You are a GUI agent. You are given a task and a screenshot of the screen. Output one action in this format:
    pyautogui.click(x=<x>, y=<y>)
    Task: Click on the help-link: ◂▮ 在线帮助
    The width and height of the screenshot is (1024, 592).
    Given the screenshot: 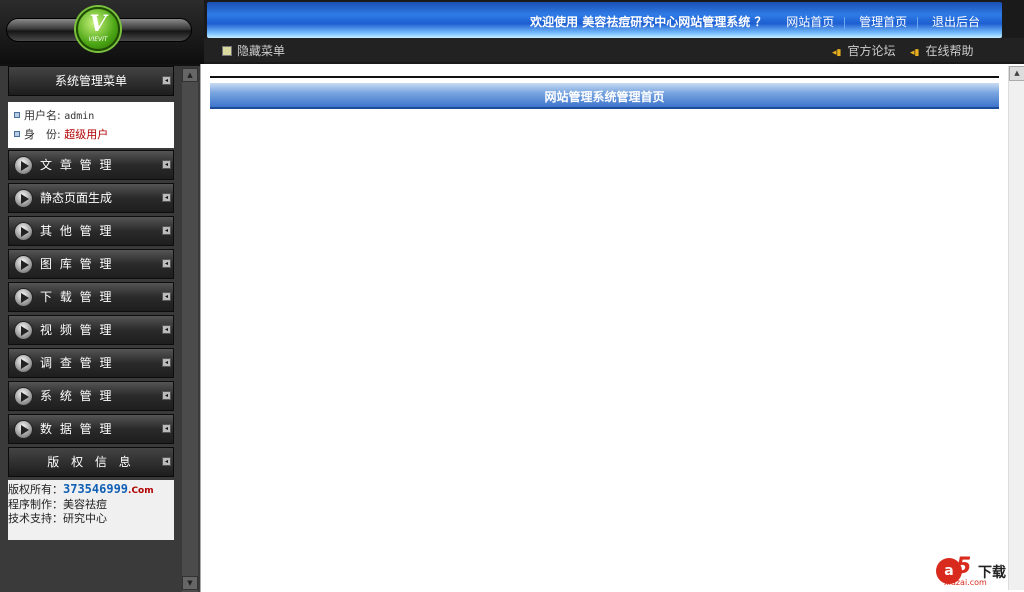 What is the action you would take?
    pyautogui.click(x=942, y=50)
    